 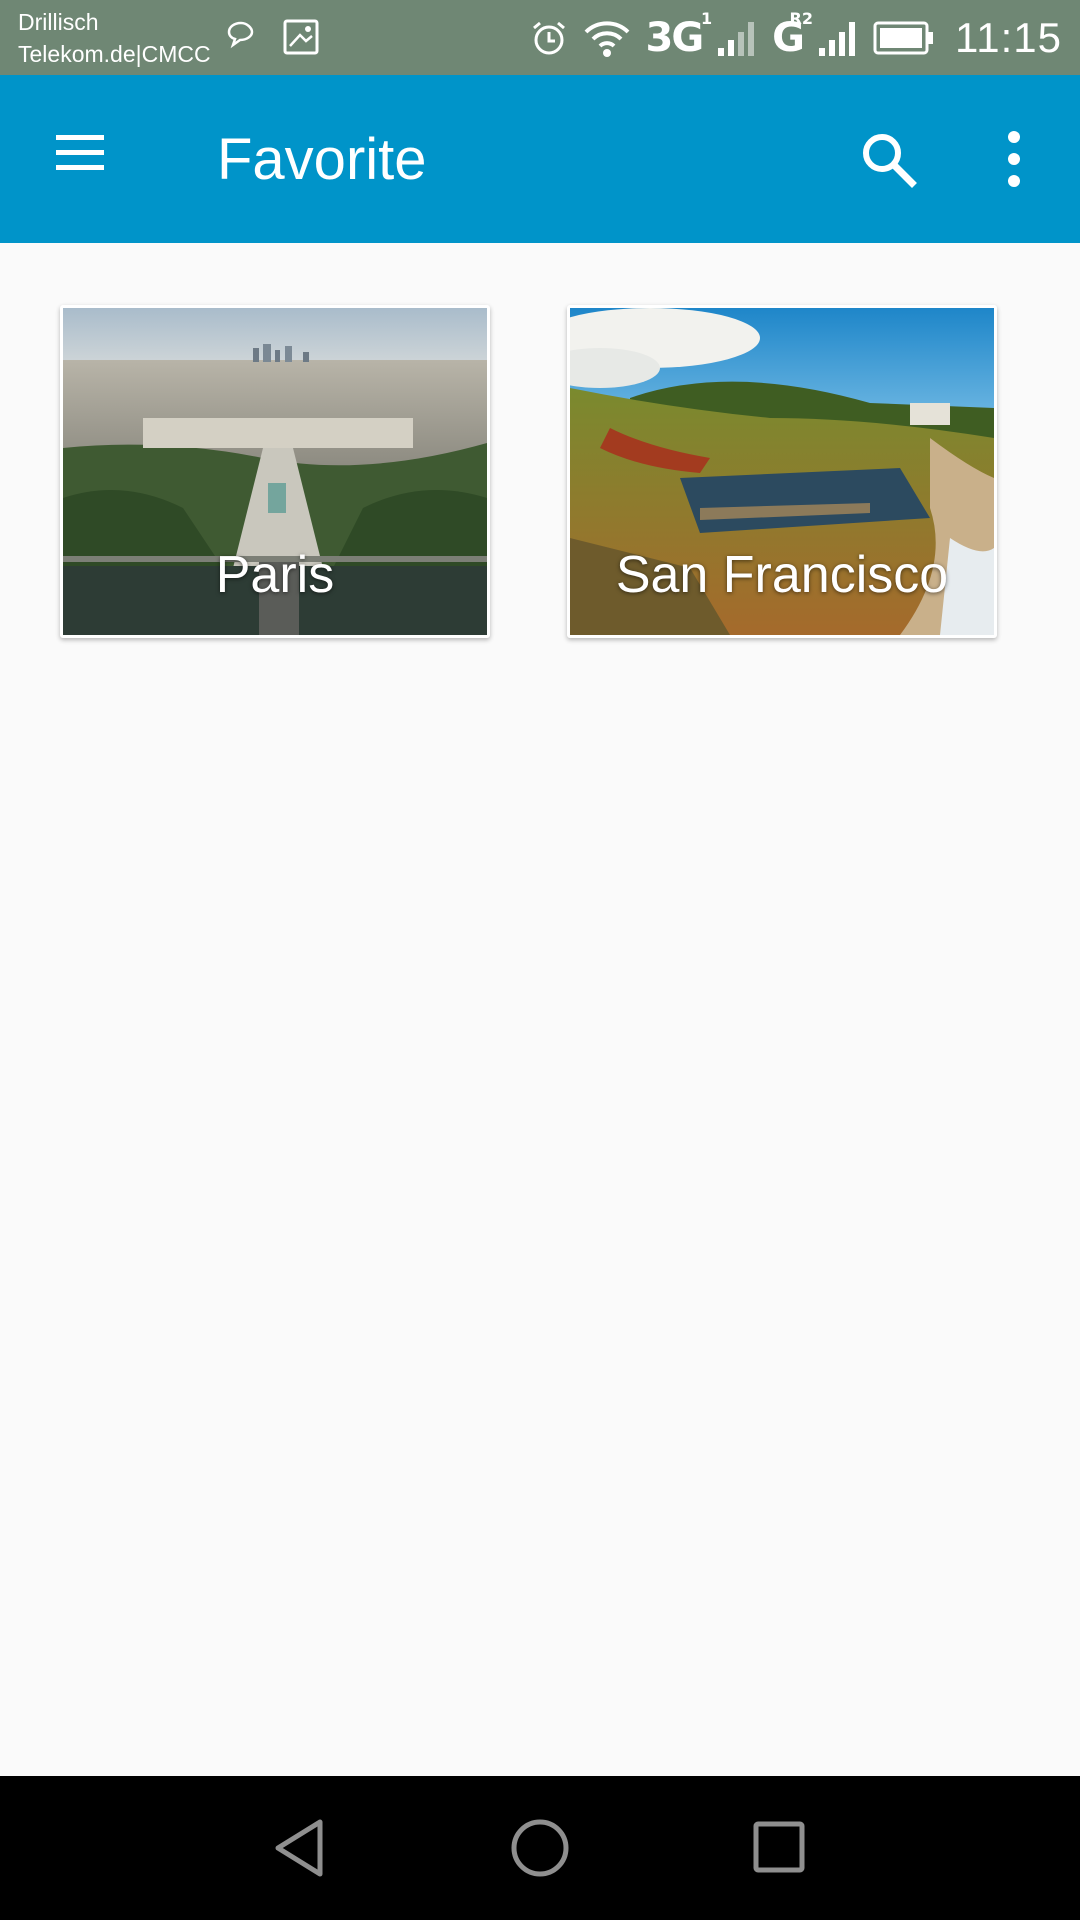 What do you see at coordinates (301, 39) in the screenshot?
I see `image-icon` at bounding box center [301, 39].